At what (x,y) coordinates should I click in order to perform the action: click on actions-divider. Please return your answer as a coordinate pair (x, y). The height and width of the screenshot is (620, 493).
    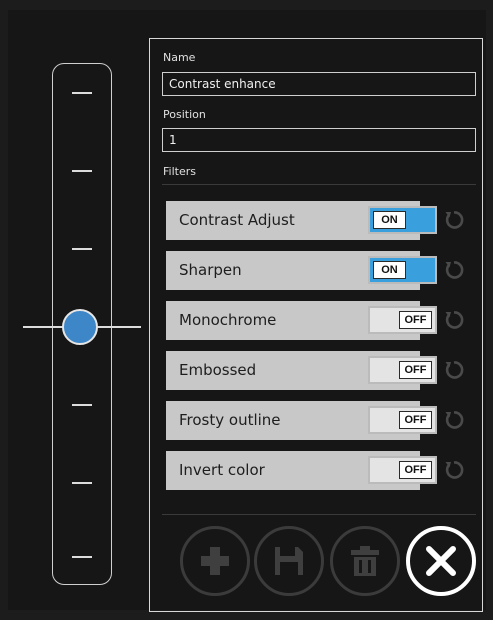
    Looking at the image, I should click on (319, 514).